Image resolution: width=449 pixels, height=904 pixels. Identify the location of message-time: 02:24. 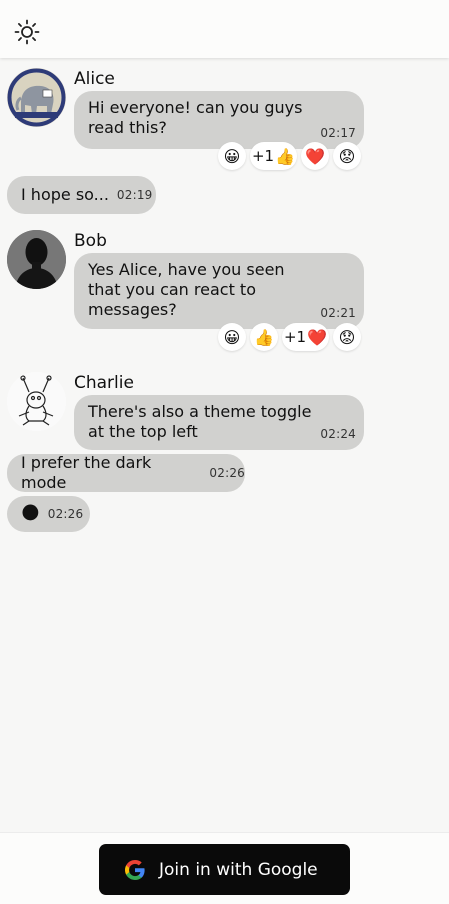
(338, 434).